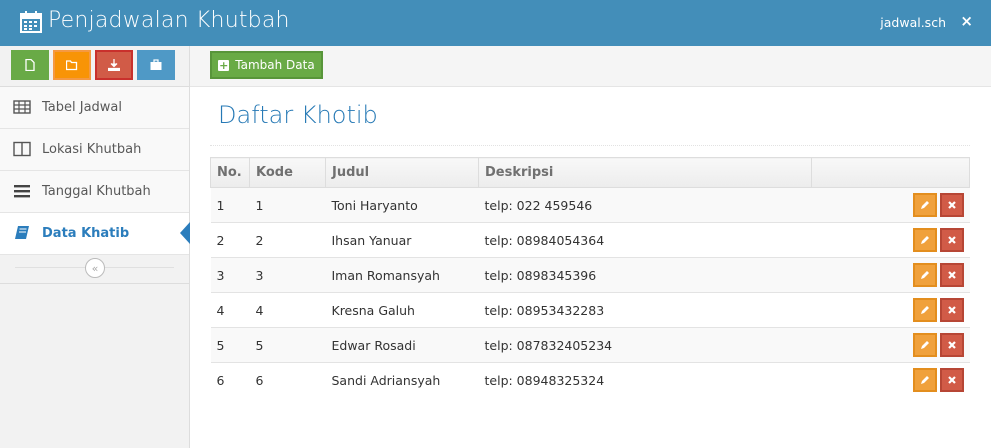 This screenshot has height=448, width=991. Describe the element at coordinates (402, 310) in the screenshot. I see `table-cell: Kresna Galuh` at that location.